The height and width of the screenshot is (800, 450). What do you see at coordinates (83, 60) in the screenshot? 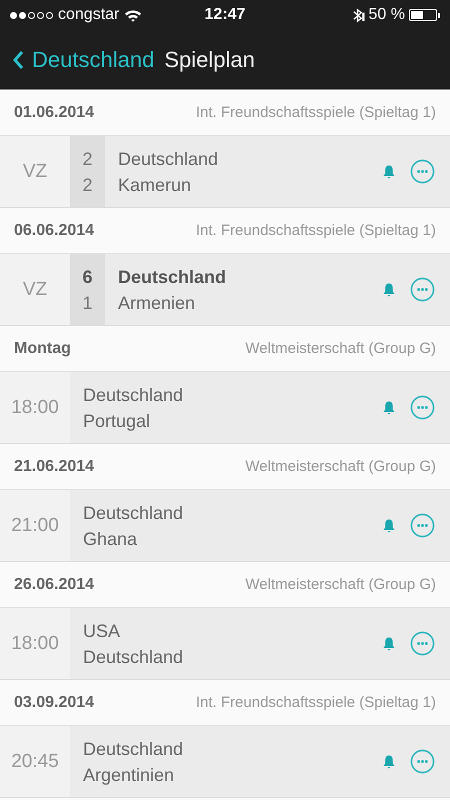
I see `back-button: Deutschland` at bounding box center [83, 60].